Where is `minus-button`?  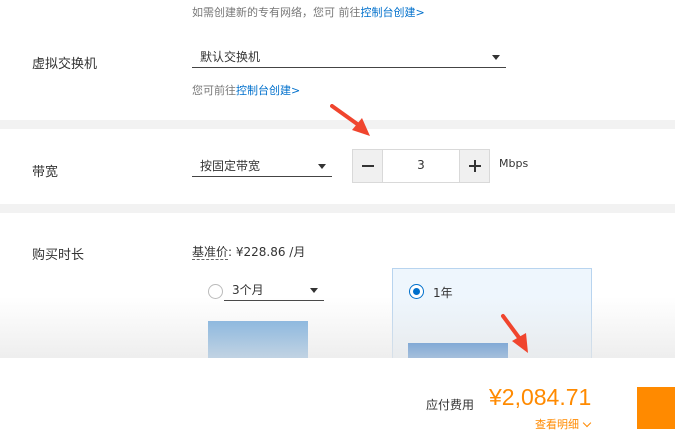 minus-button is located at coordinates (368, 166).